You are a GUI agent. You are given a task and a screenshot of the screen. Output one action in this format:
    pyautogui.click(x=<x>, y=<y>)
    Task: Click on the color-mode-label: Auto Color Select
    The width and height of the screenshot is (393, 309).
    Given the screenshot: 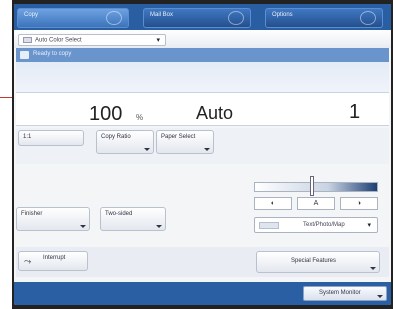 What is the action you would take?
    pyautogui.click(x=58, y=40)
    